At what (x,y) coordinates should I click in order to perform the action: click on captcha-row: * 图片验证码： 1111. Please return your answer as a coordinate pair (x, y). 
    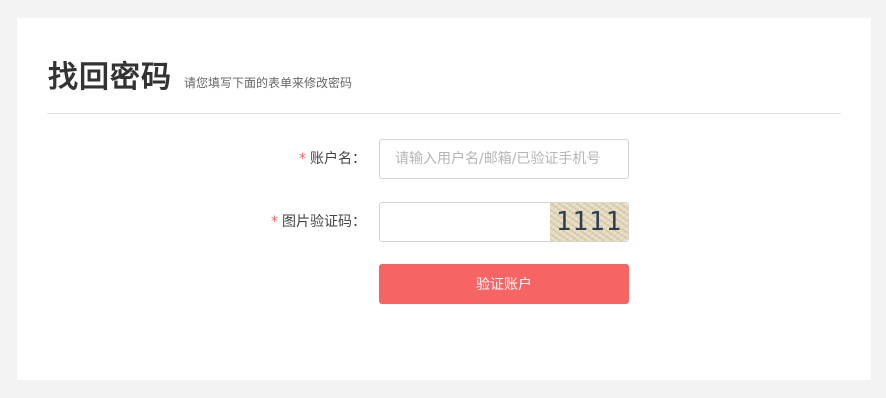
    Looking at the image, I should click on (444, 222).